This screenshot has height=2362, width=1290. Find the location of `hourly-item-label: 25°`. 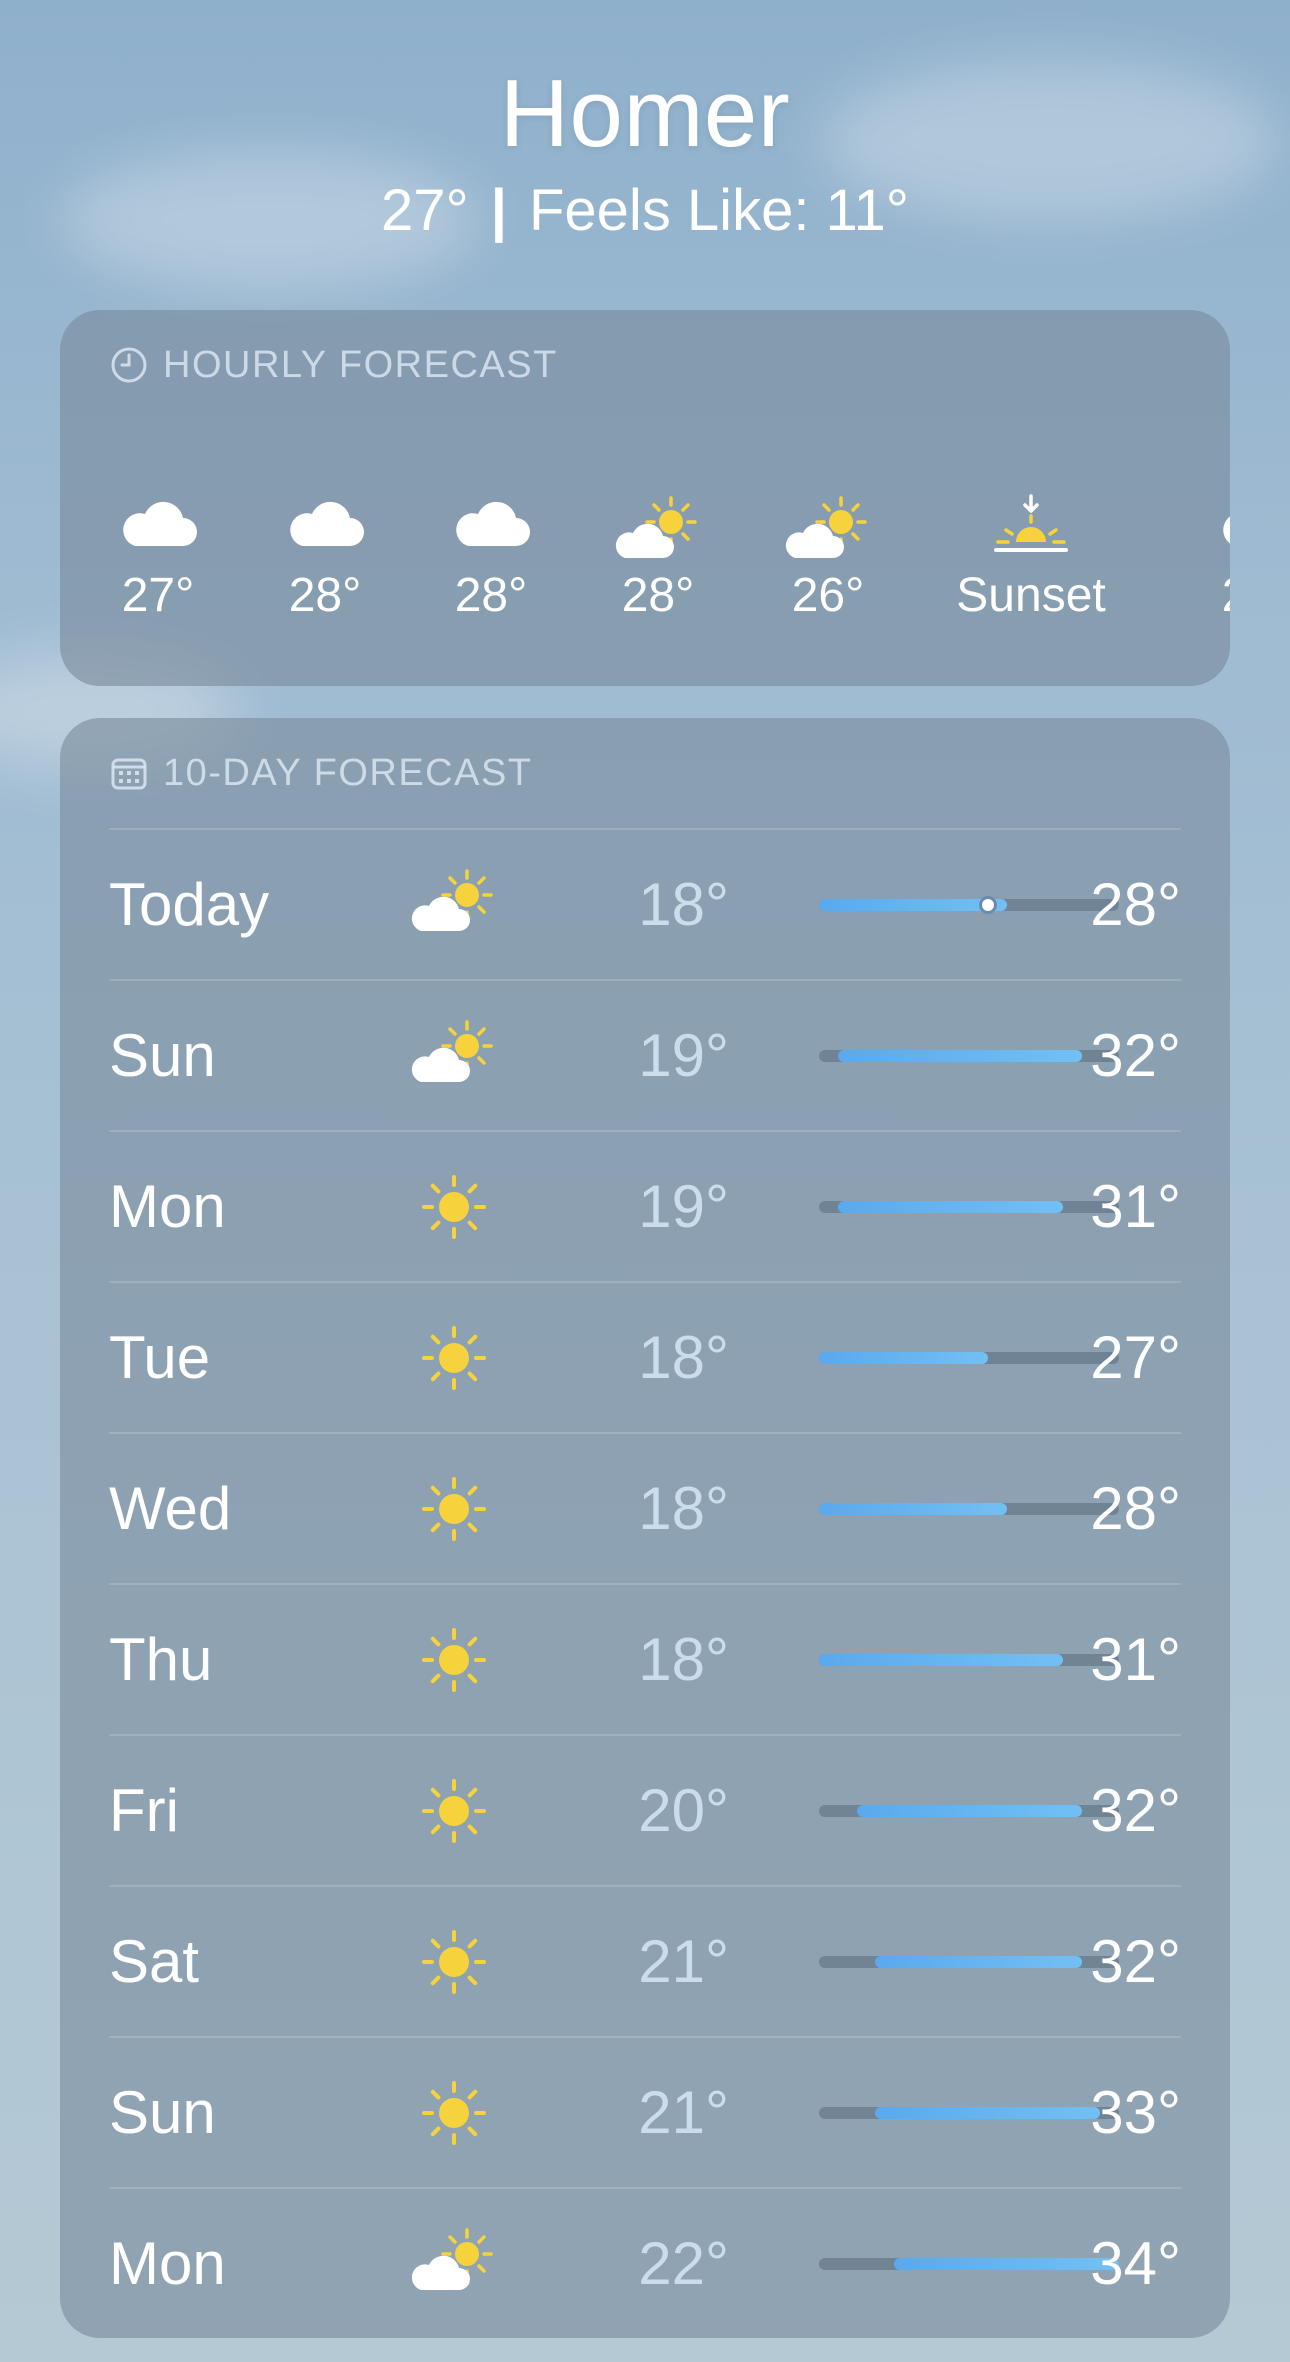

hourly-item-label: 25° is located at coordinates (1204, 596).